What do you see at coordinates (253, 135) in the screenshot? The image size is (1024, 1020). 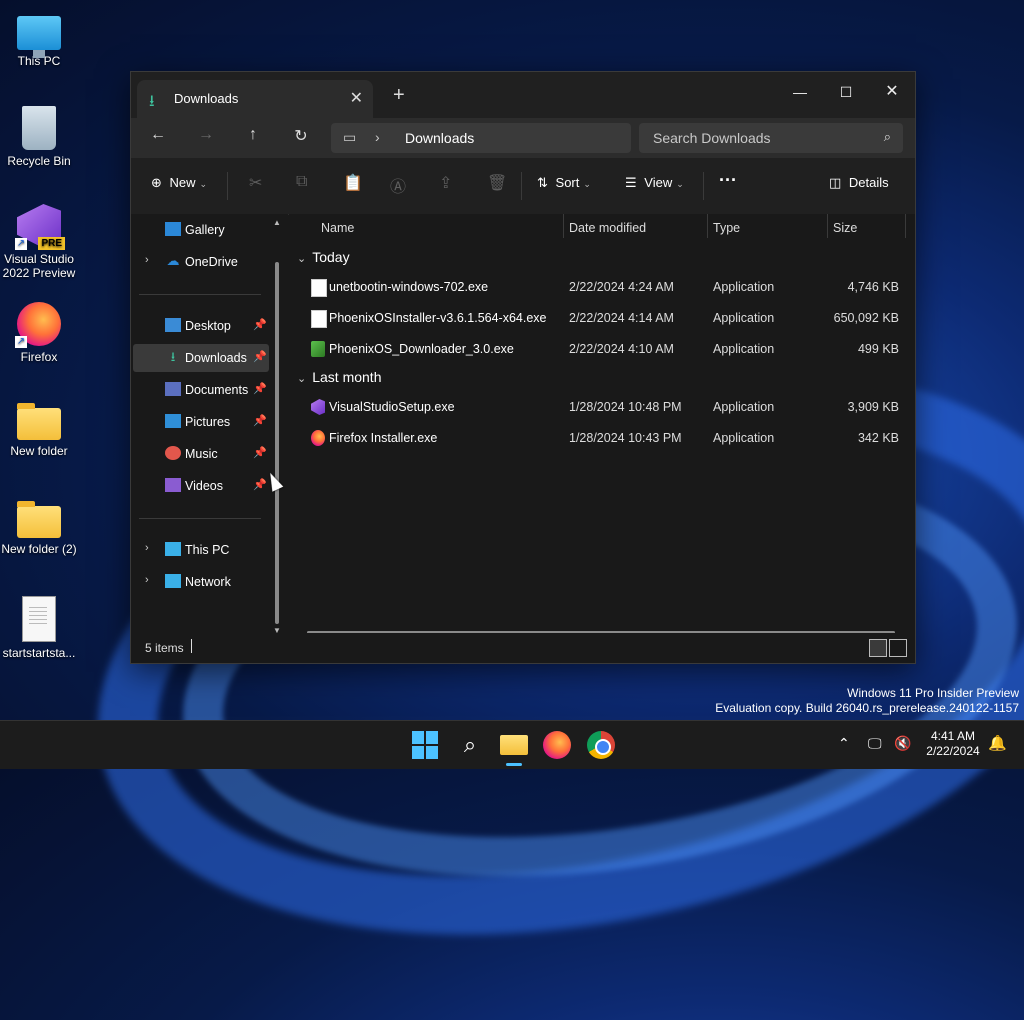 I see `up-arrow-icon: ↑` at bounding box center [253, 135].